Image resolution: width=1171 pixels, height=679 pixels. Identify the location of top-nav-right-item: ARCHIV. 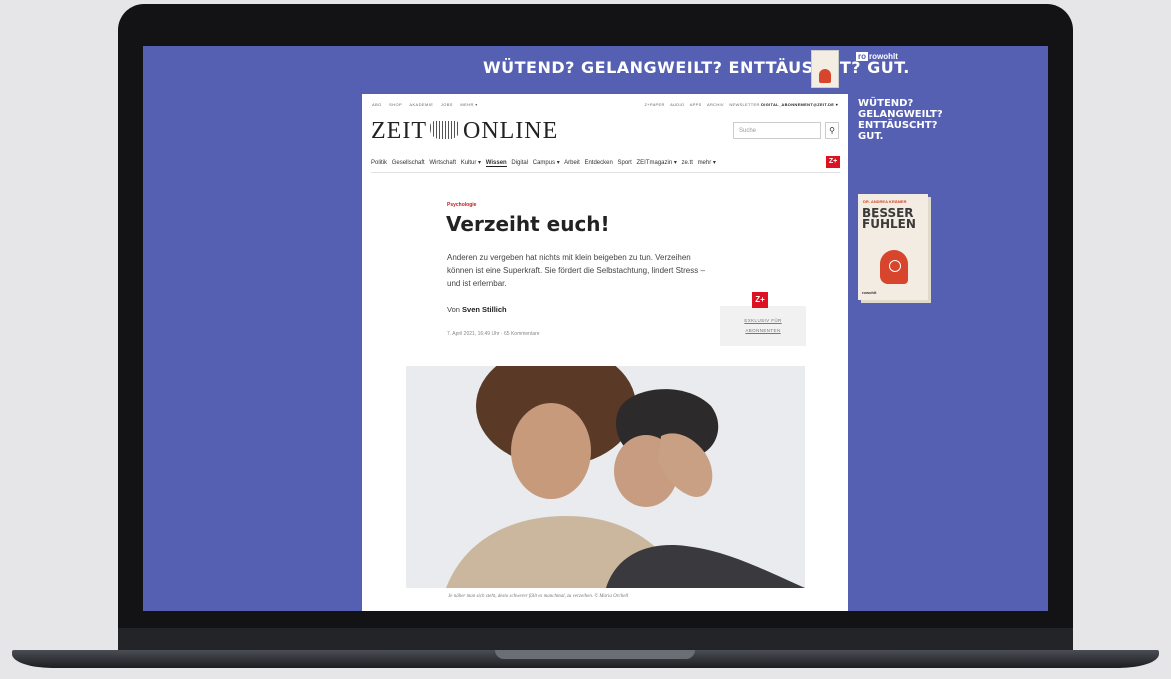
(715, 104).